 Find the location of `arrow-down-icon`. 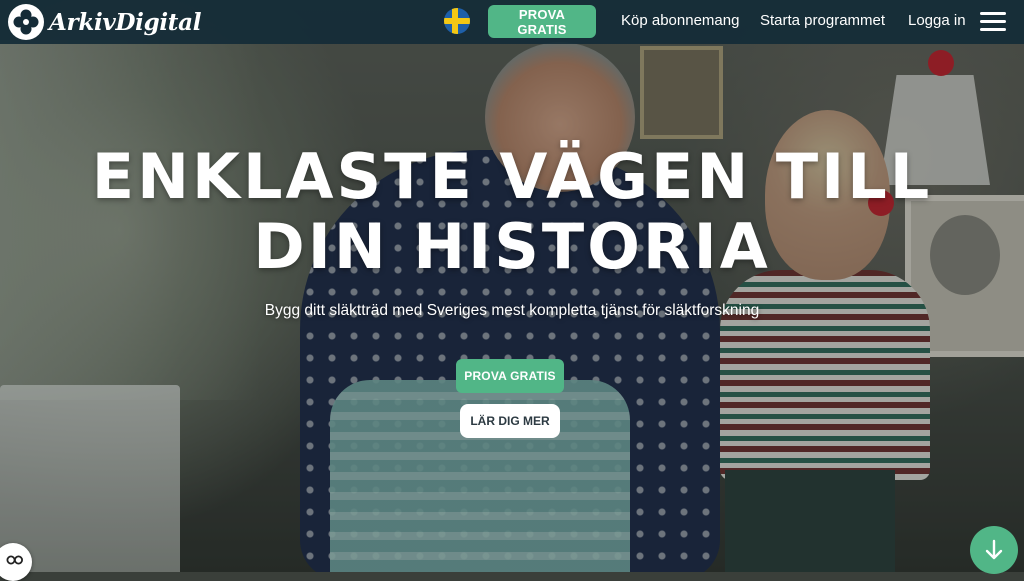

arrow-down-icon is located at coordinates (994, 549).